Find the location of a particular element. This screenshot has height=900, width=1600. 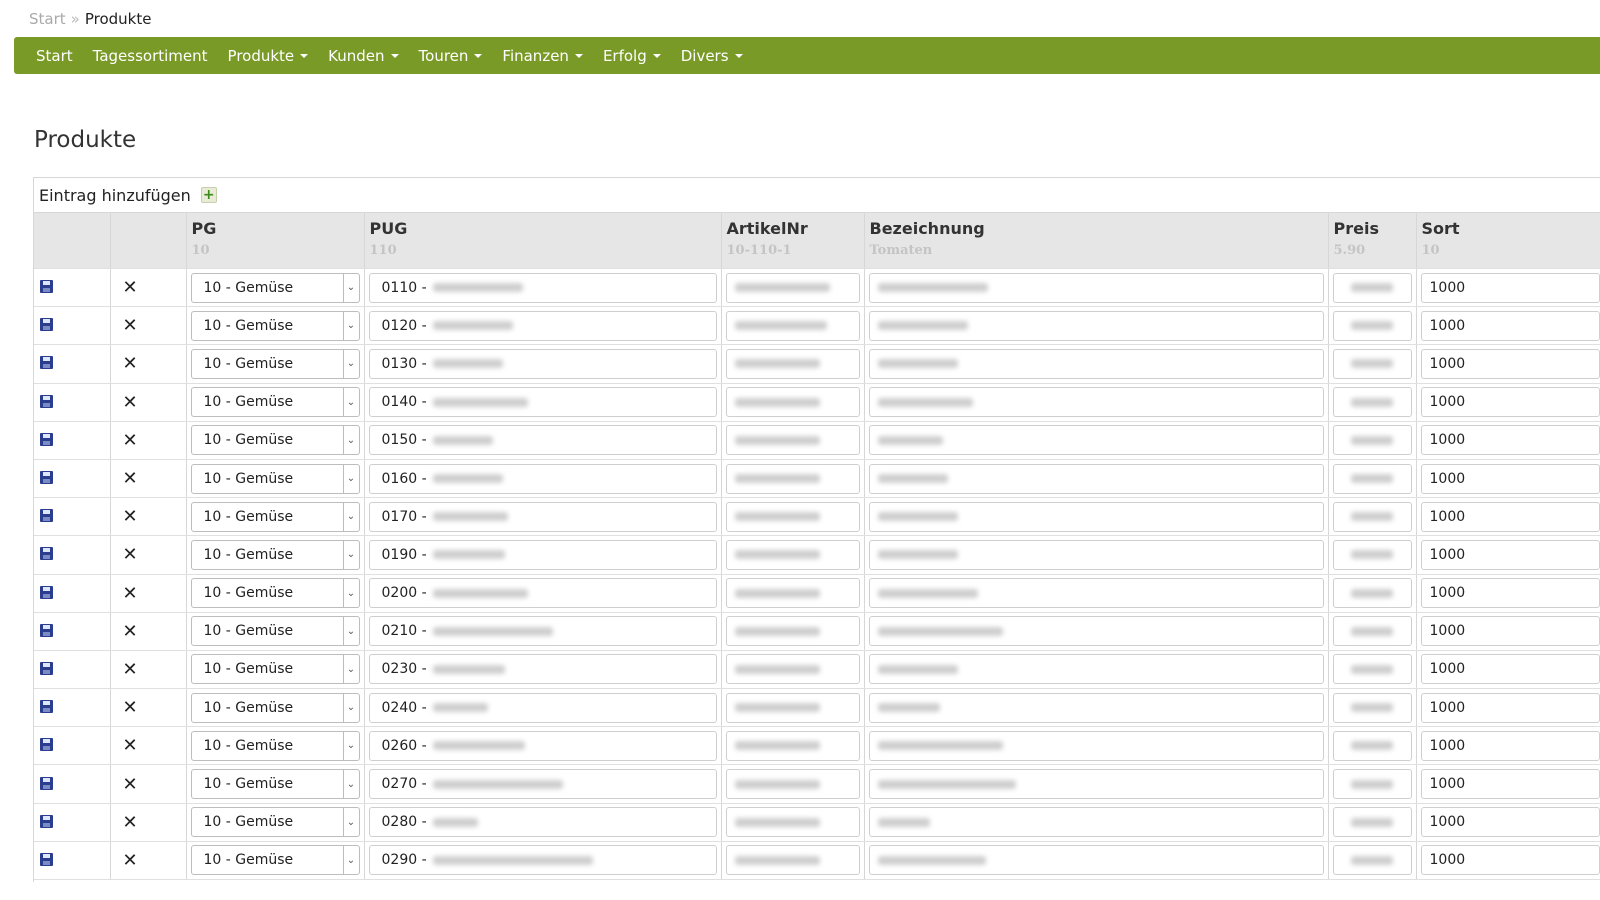

nav-item-finanzen: Finanzen is located at coordinates (542, 56).